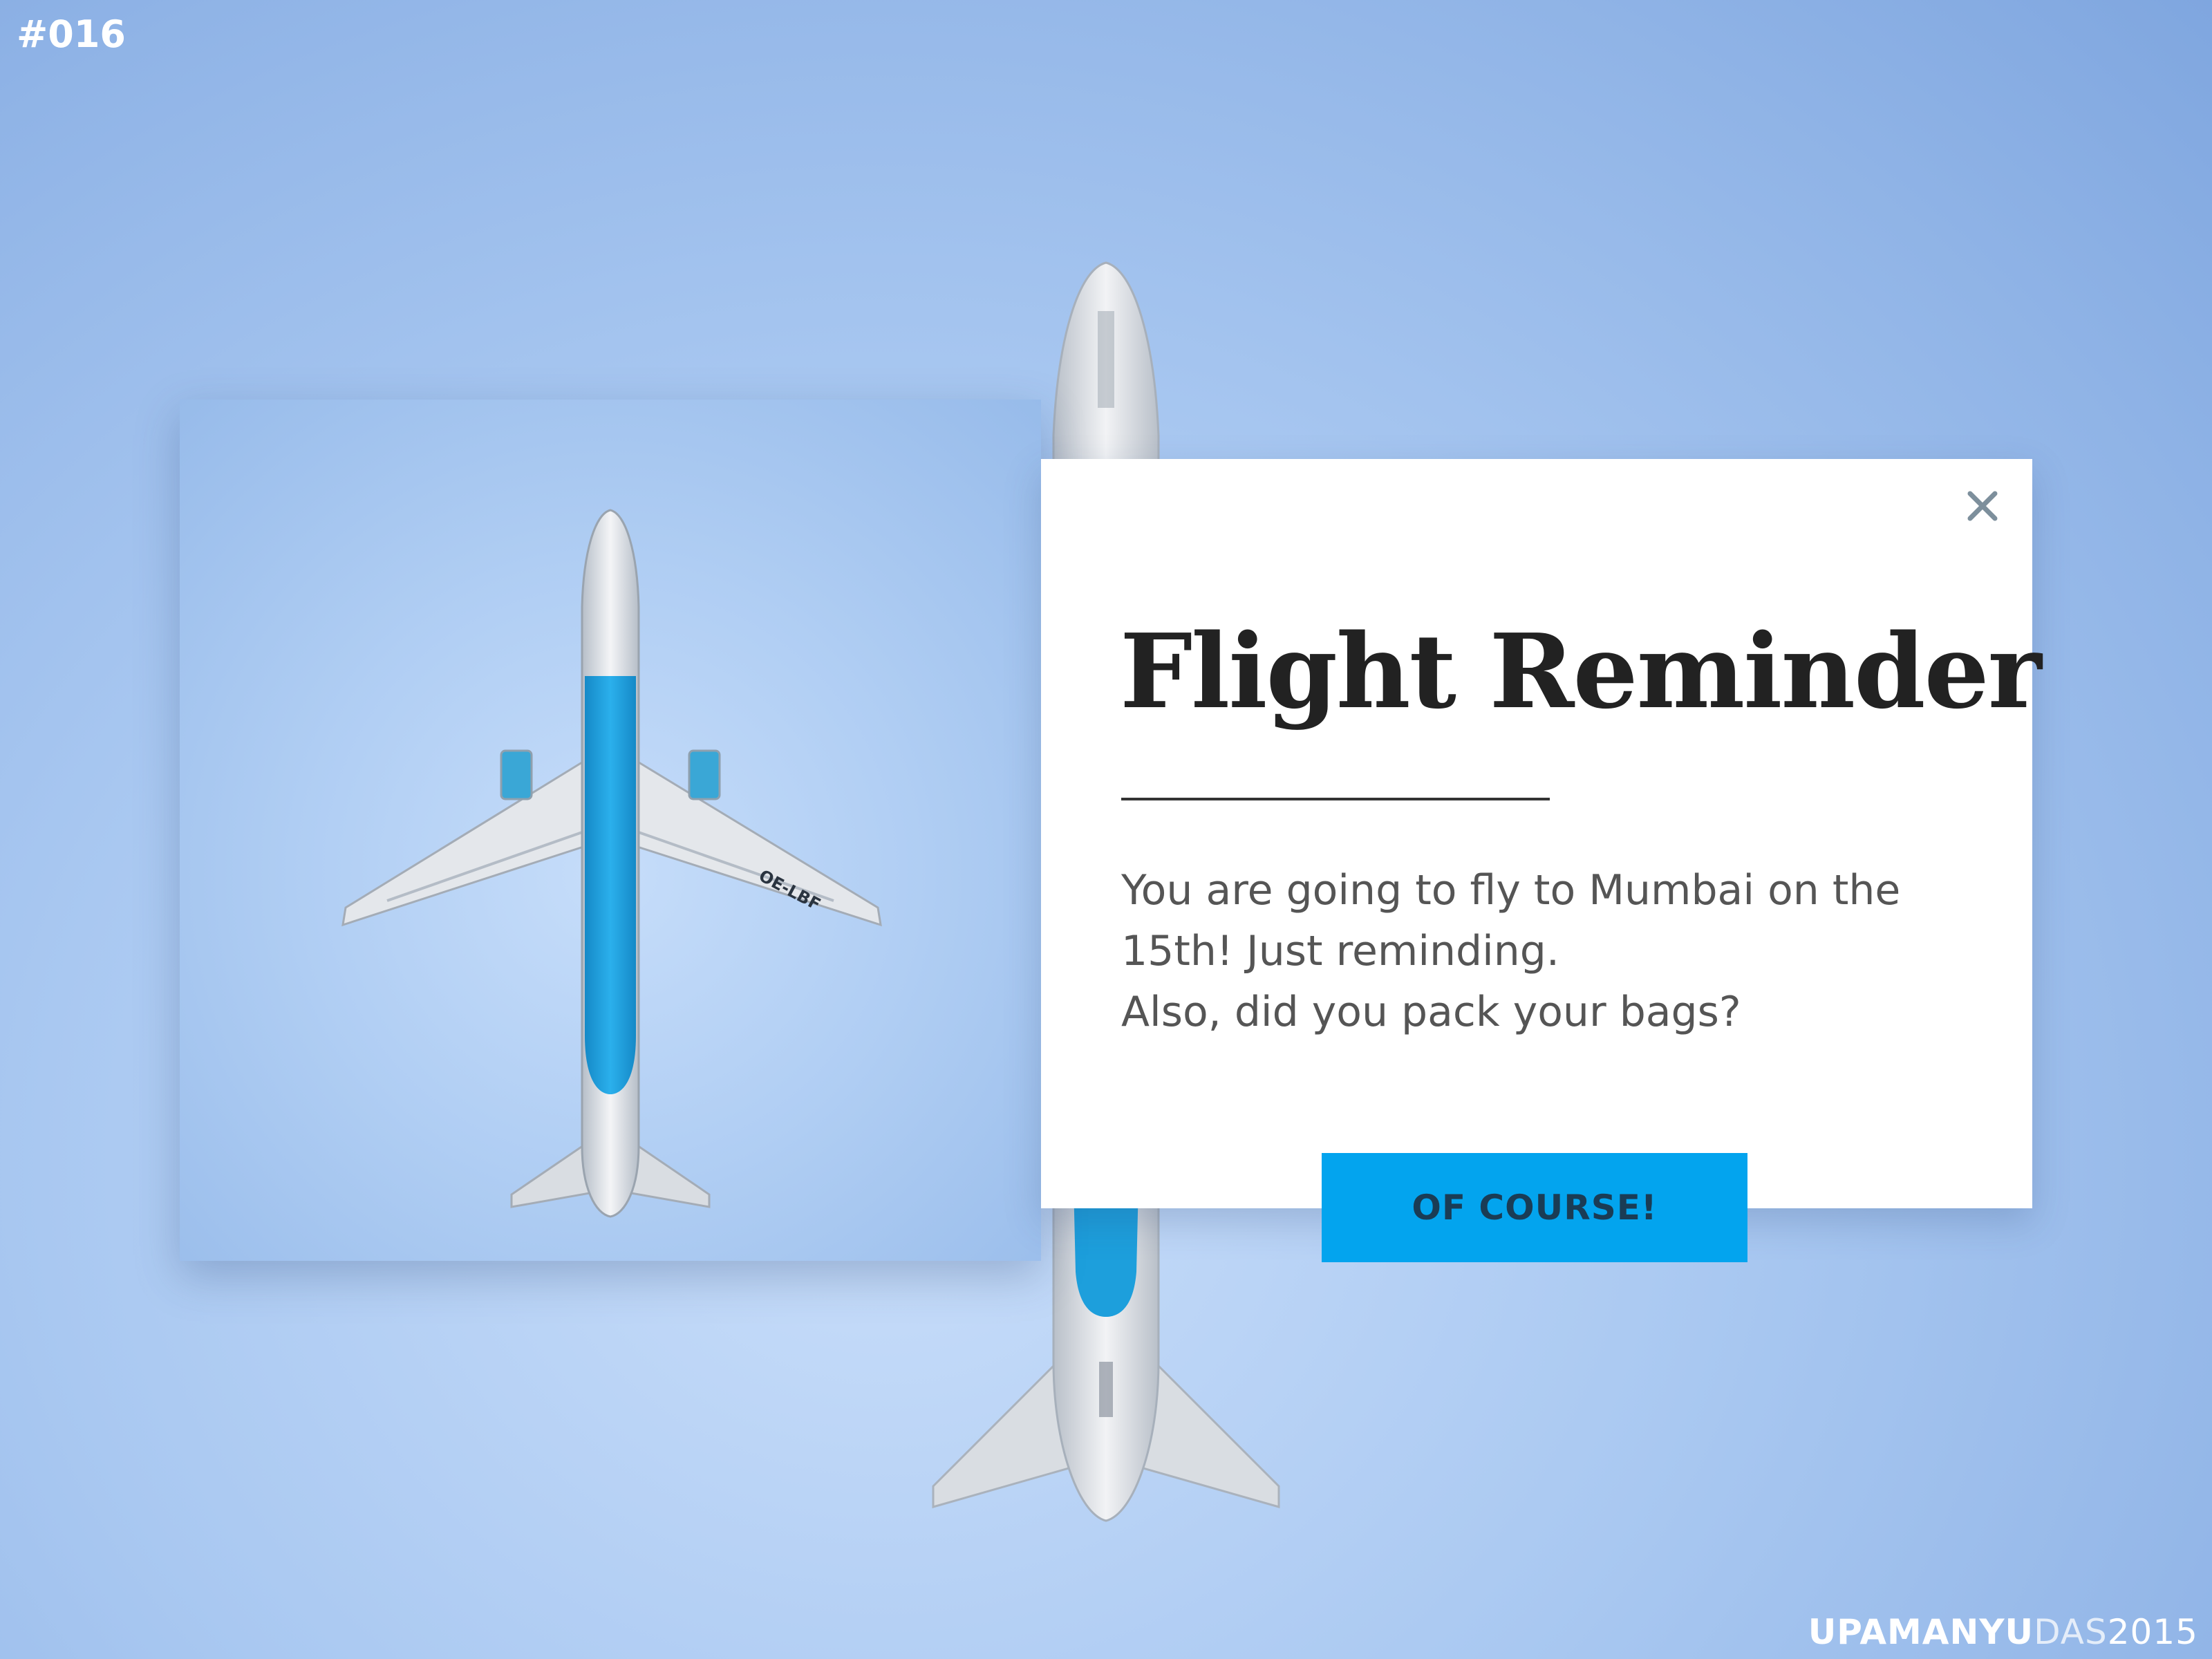  What do you see at coordinates (1535, 1207) in the screenshot?
I see `confirm-button: OF COURSE!` at bounding box center [1535, 1207].